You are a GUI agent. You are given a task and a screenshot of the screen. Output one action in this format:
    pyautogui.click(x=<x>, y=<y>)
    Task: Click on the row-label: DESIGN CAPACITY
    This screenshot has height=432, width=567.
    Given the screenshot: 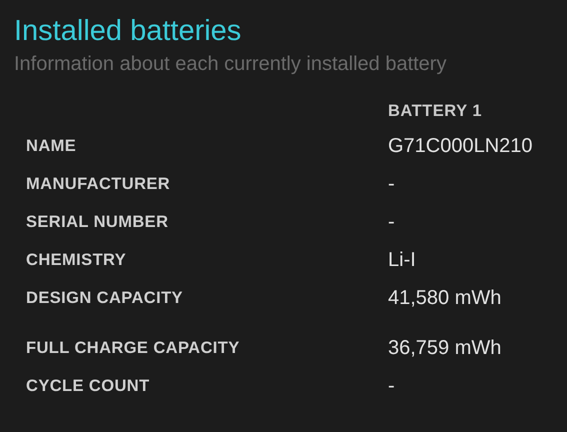 What is the action you would take?
    pyautogui.click(x=104, y=297)
    